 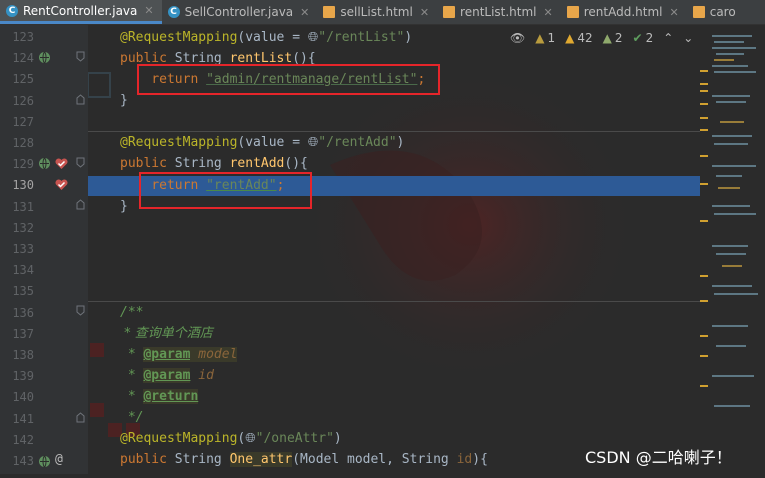 What do you see at coordinates (668, 38) in the screenshot?
I see `chevron-up-icon: ⌃` at bounding box center [668, 38].